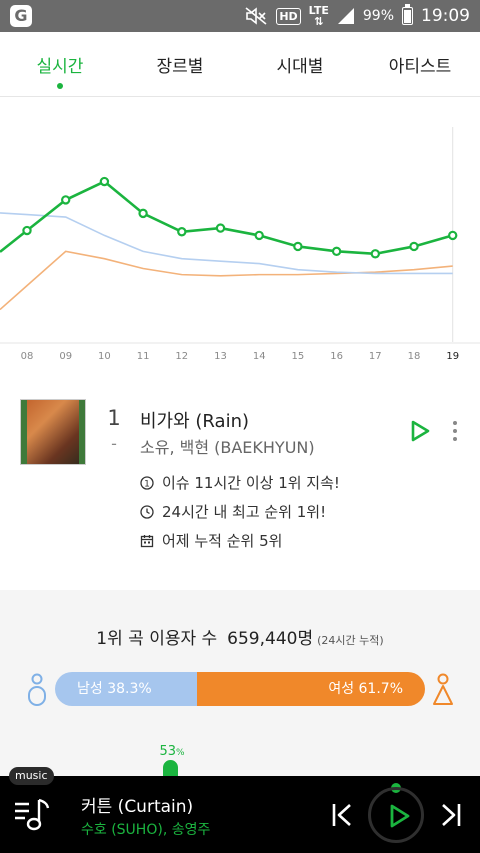 This screenshot has width=480, height=853. Describe the element at coordinates (147, 511) in the screenshot. I see `clock-icon` at that location.